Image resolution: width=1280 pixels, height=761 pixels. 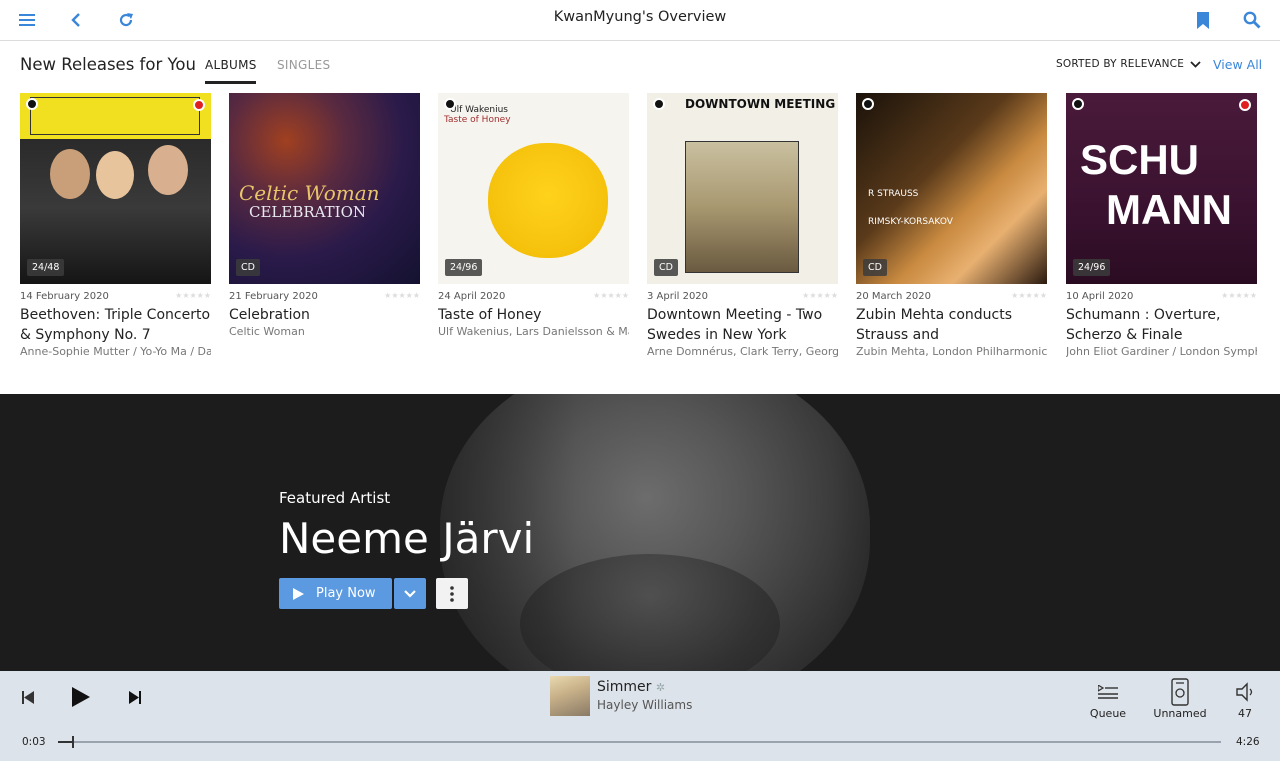 What do you see at coordinates (1203, 20) in the screenshot?
I see `bookmark-icon` at bounding box center [1203, 20].